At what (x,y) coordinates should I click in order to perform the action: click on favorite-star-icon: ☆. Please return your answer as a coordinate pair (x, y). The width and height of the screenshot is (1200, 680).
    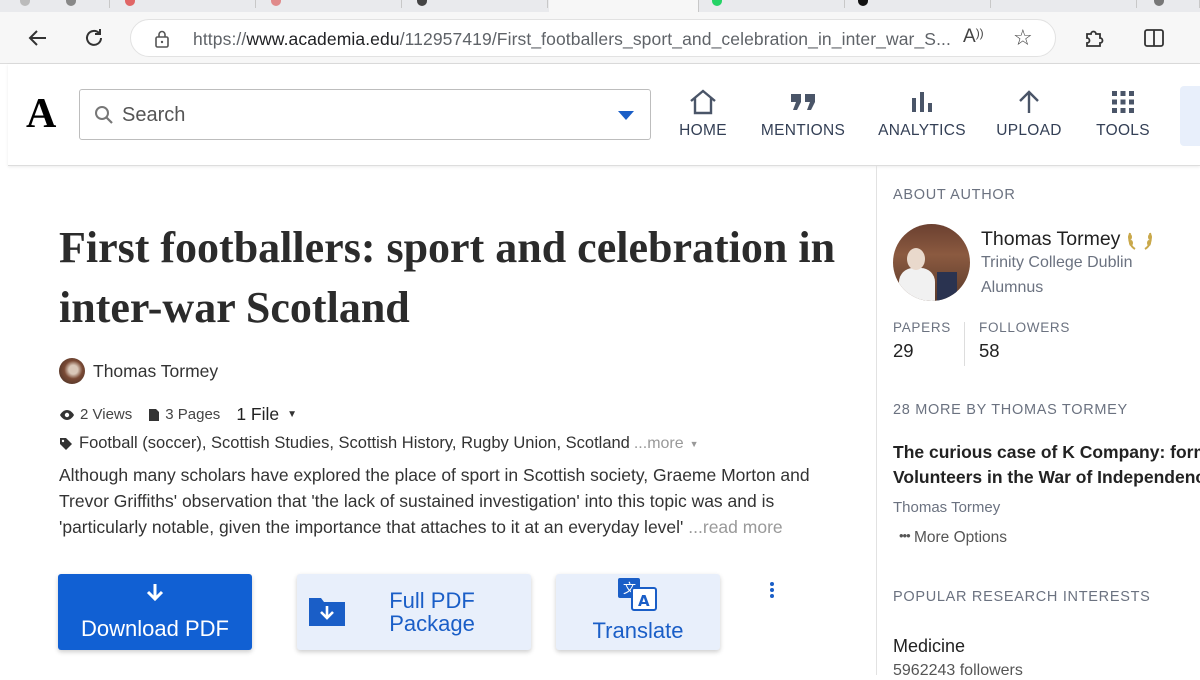
    Looking at the image, I should click on (1023, 38).